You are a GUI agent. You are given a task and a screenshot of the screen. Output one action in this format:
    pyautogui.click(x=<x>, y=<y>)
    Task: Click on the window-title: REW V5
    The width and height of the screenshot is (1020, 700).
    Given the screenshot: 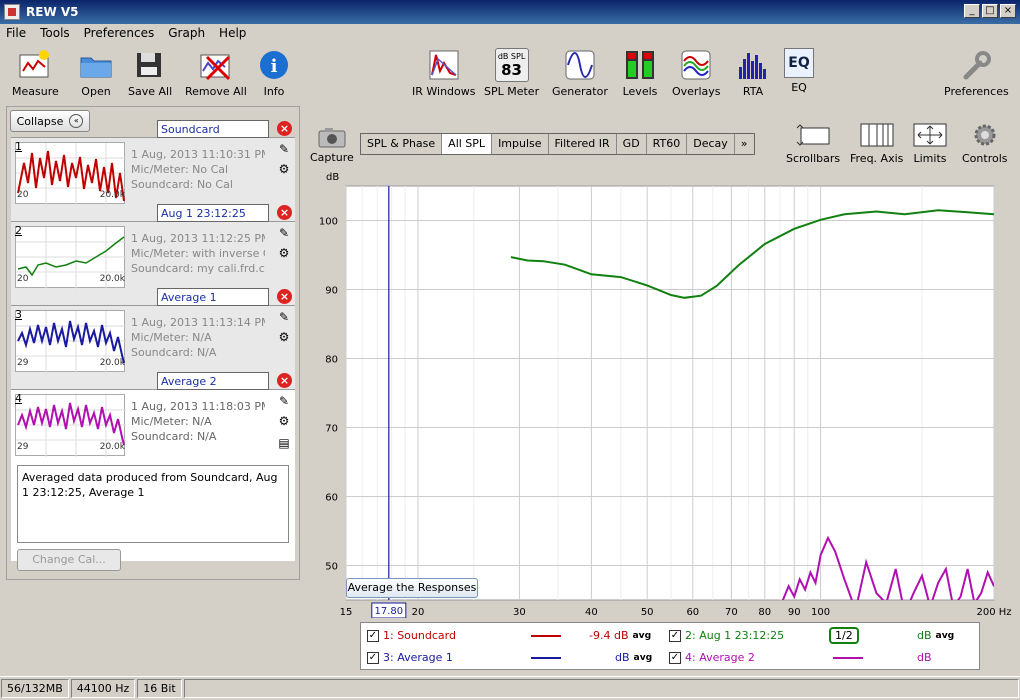 What is the action you would take?
    pyautogui.click(x=52, y=12)
    